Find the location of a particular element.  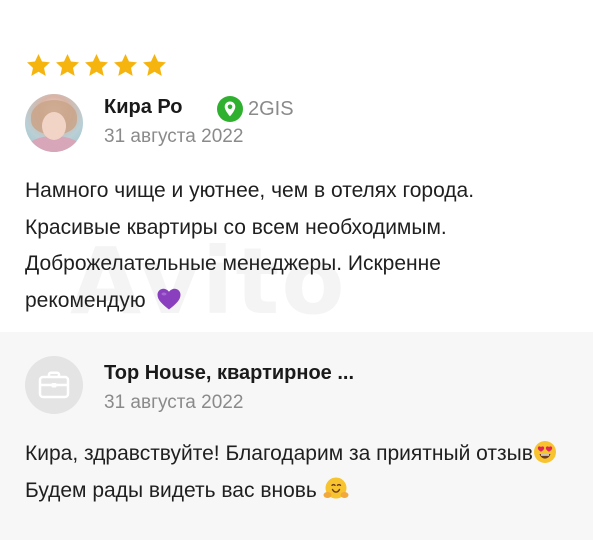

reviewer-name: Кира Ро is located at coordinates (143, 107).